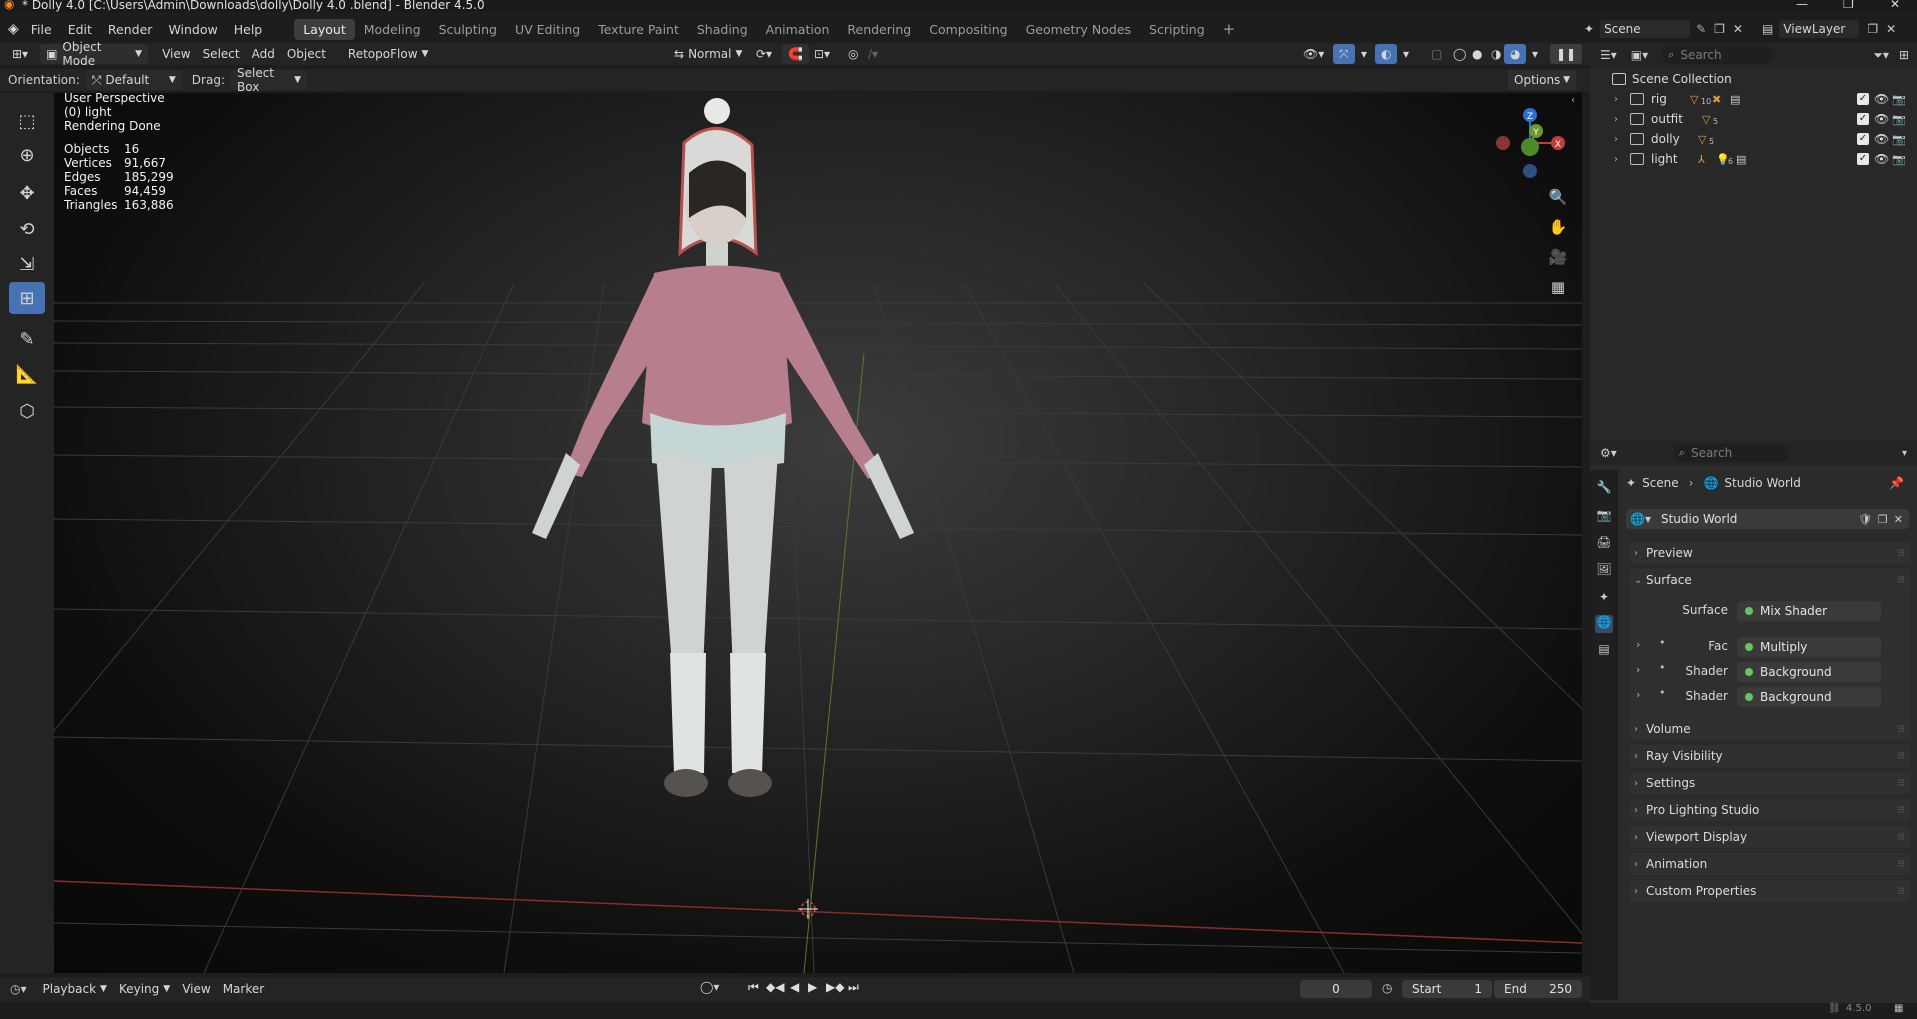  I want to click on timeline-editor-icon: ◷▾, so click(18, 989).